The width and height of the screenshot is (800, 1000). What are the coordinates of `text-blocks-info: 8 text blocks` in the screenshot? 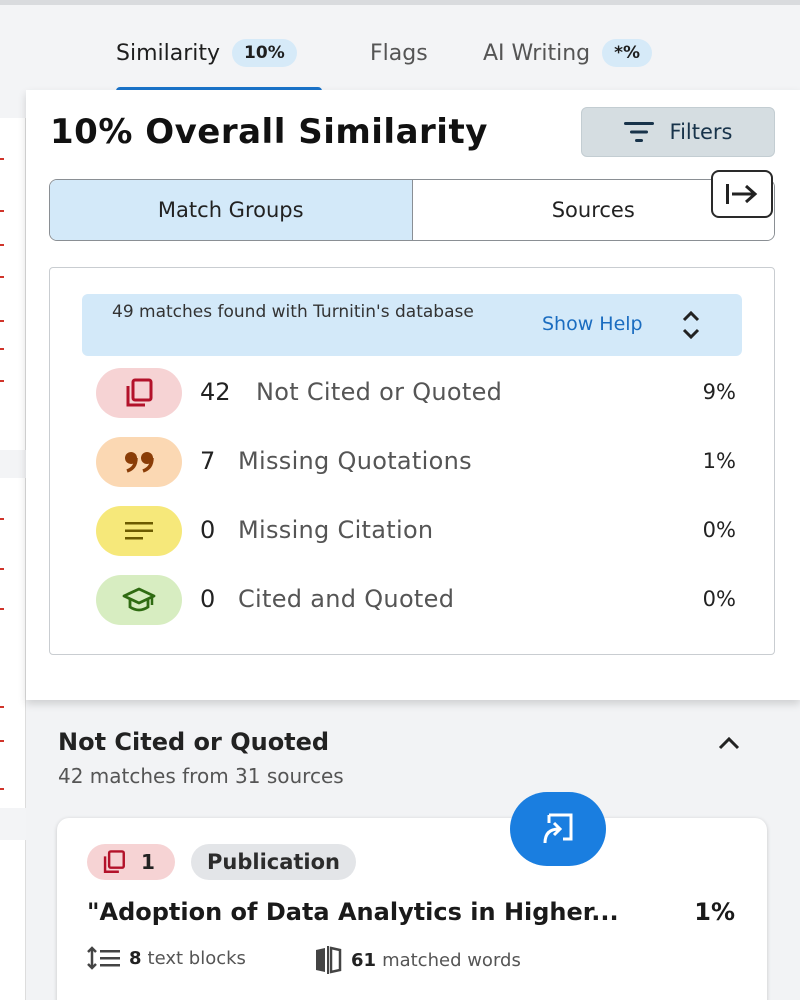 It's located at (166, 958).